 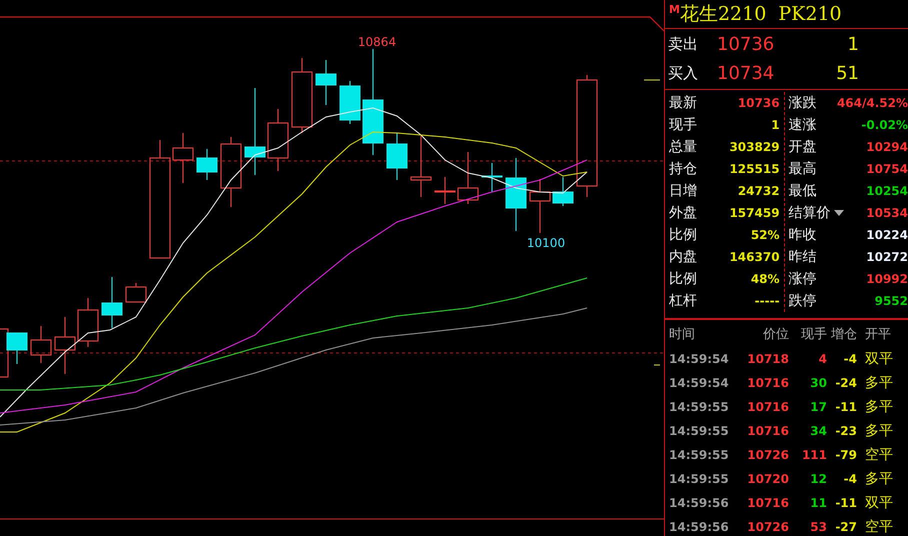 I want to click on contract-title: 花生2210 PK210, so click(x=761, y=14).